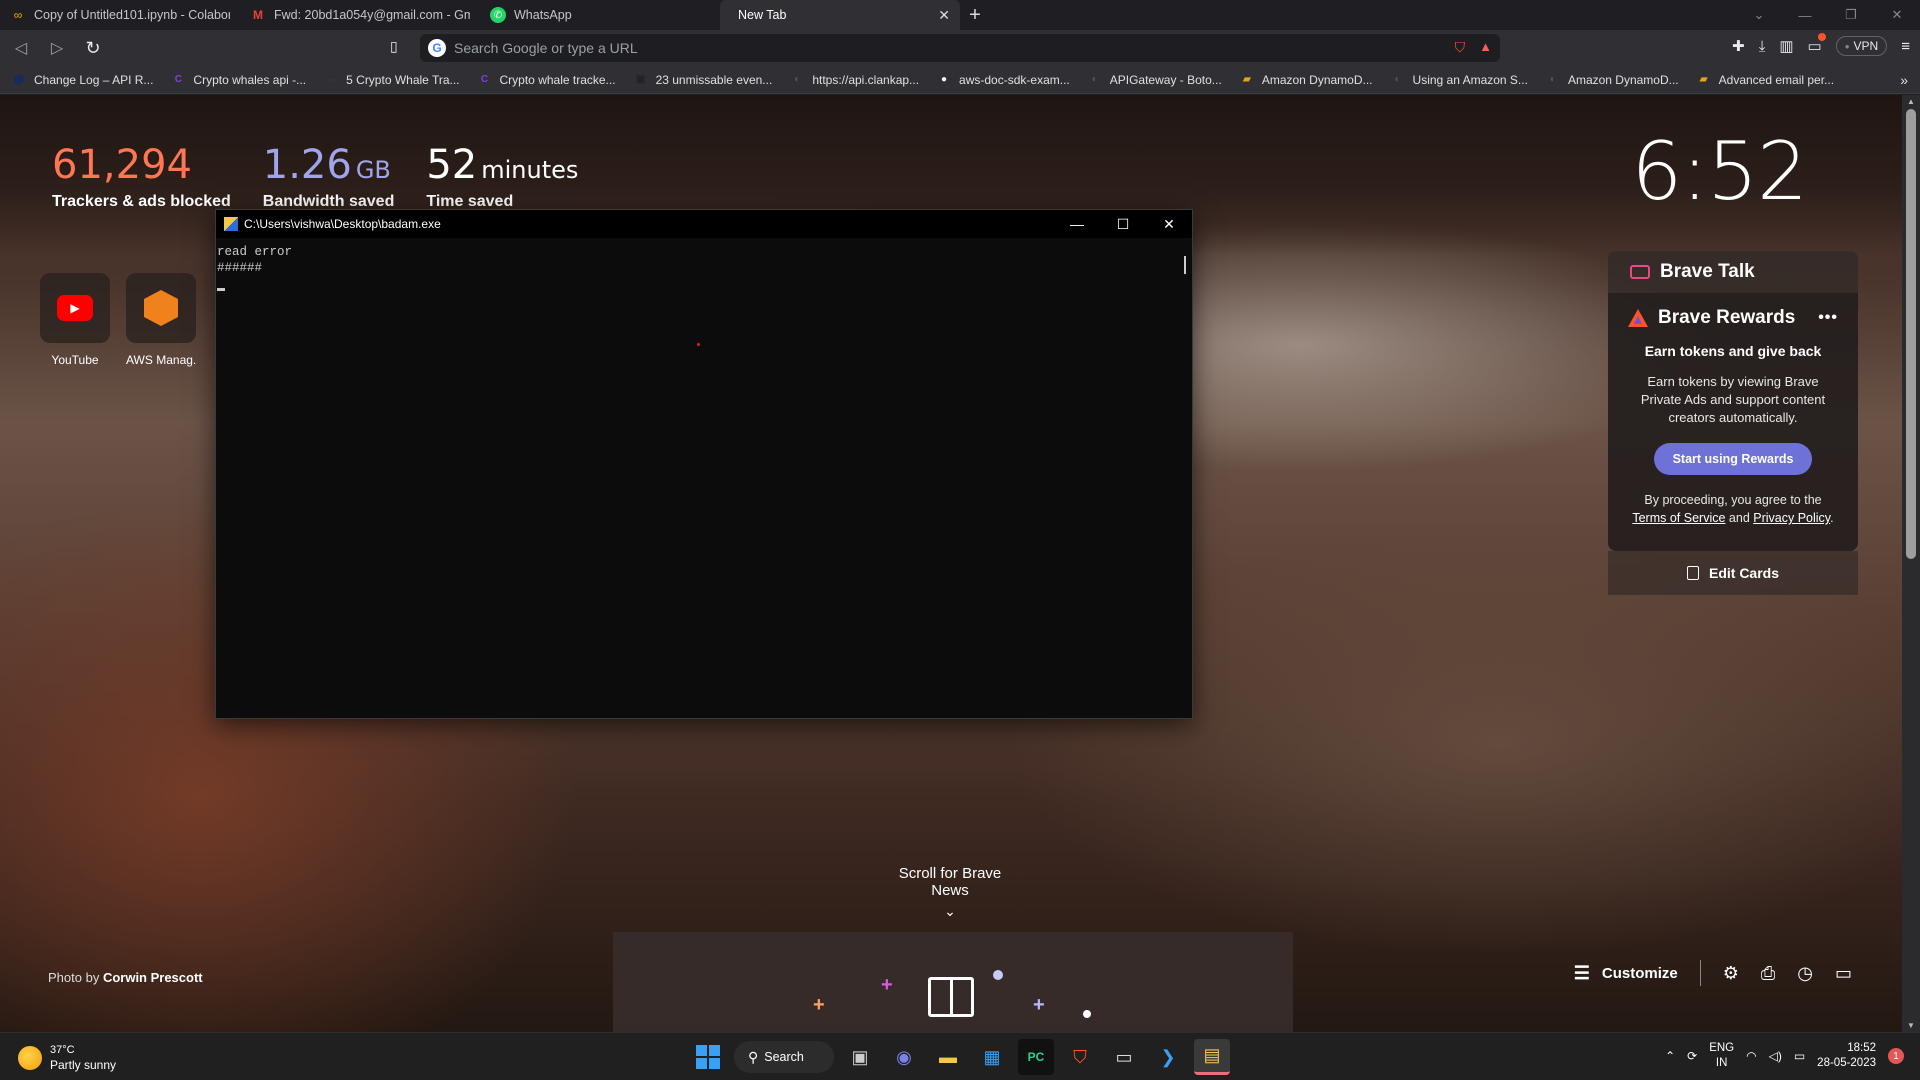 This screenshot has height=1080, width=1920. I want to click on address-bar: G ⛉ ▲, so click(960, 48).